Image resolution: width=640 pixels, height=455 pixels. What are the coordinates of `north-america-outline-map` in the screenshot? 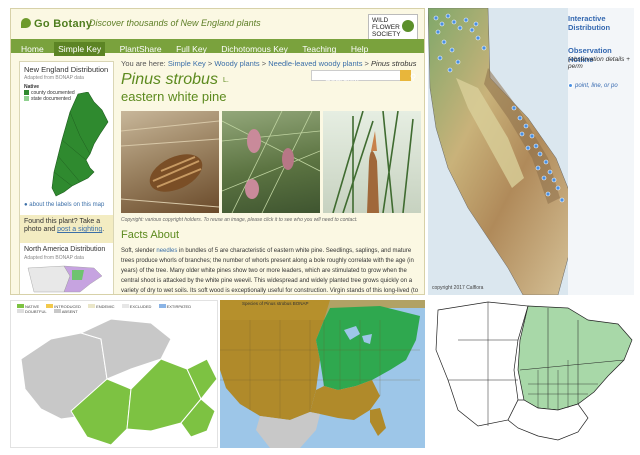 It's located at (531, 374).